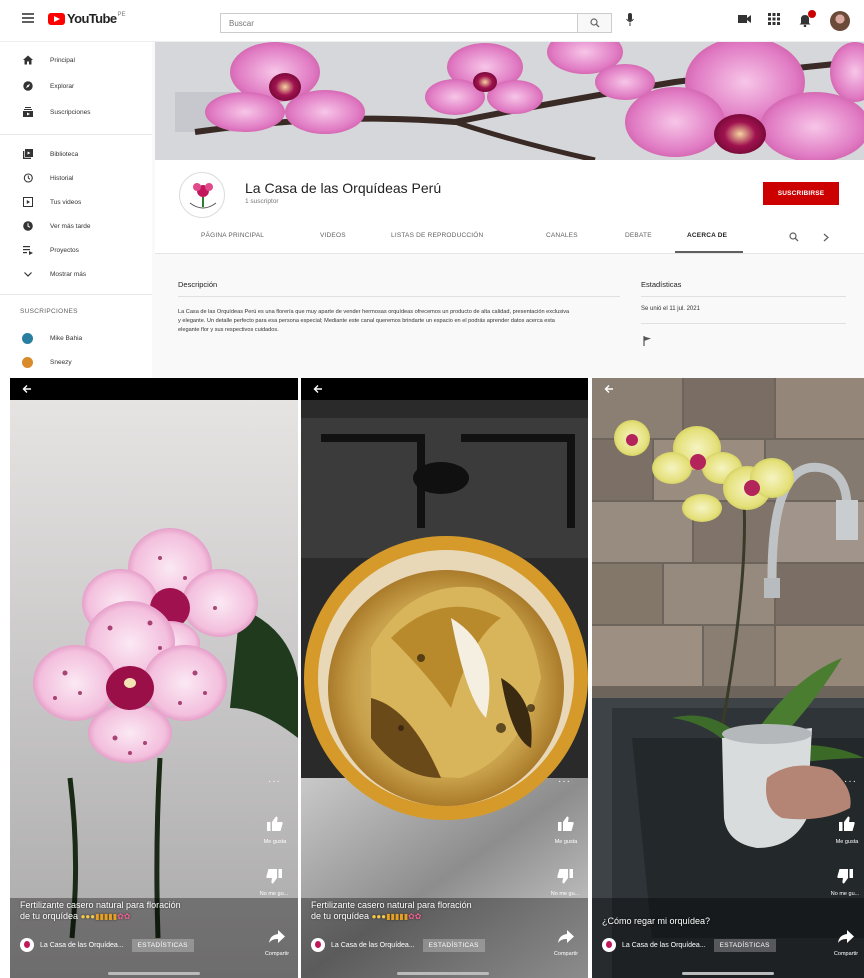 The image size is (864, 978). Describe the element at coordinates (437, 235) in the screenshot. I see `tab-listas-de-reproduccion: LISTAS DE REPRODUCCIÓN` at that location.